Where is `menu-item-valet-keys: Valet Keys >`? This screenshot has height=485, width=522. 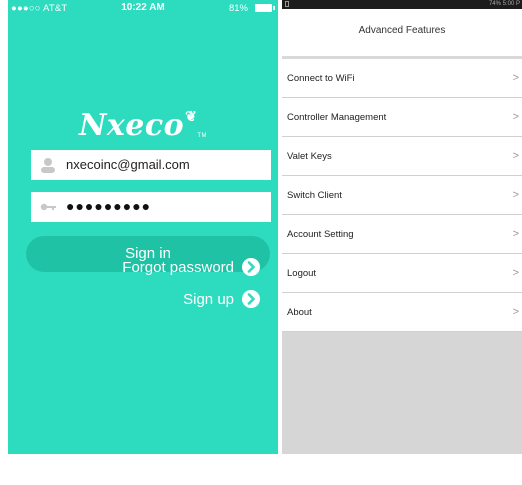 menu-item-valet-keys: Valet Keys > is located at coordinates (402, 156).